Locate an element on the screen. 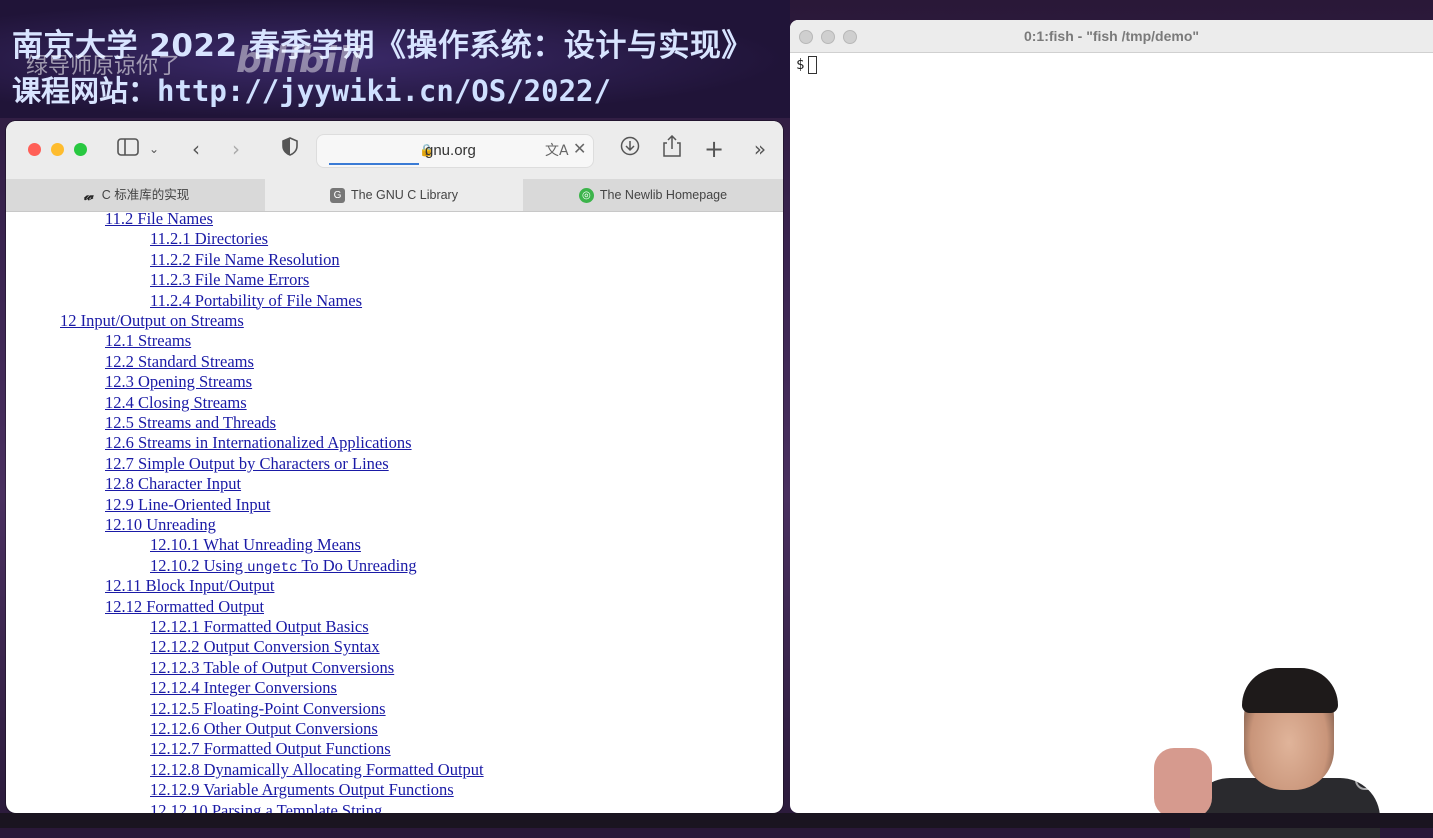 This screenshot has height=838, width=1433. toc-link: 12.4 Closing Streams is located at coordinates (176, 402).